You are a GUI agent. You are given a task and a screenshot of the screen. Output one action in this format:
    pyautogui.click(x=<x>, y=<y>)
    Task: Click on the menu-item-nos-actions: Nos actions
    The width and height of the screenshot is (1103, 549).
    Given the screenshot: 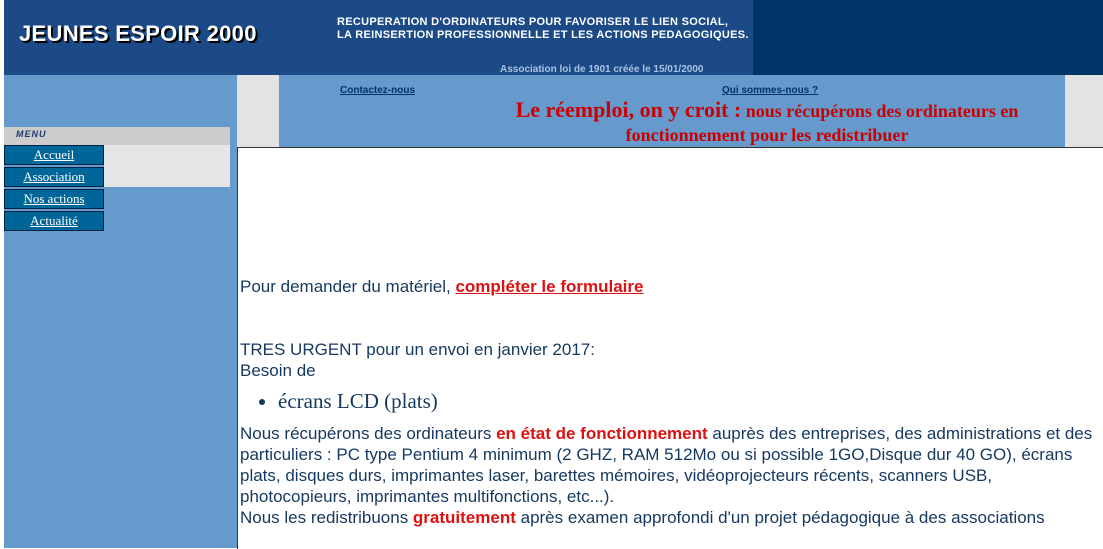 What is the action you would take?
    pyautogui.click(x=54, y=199)
    